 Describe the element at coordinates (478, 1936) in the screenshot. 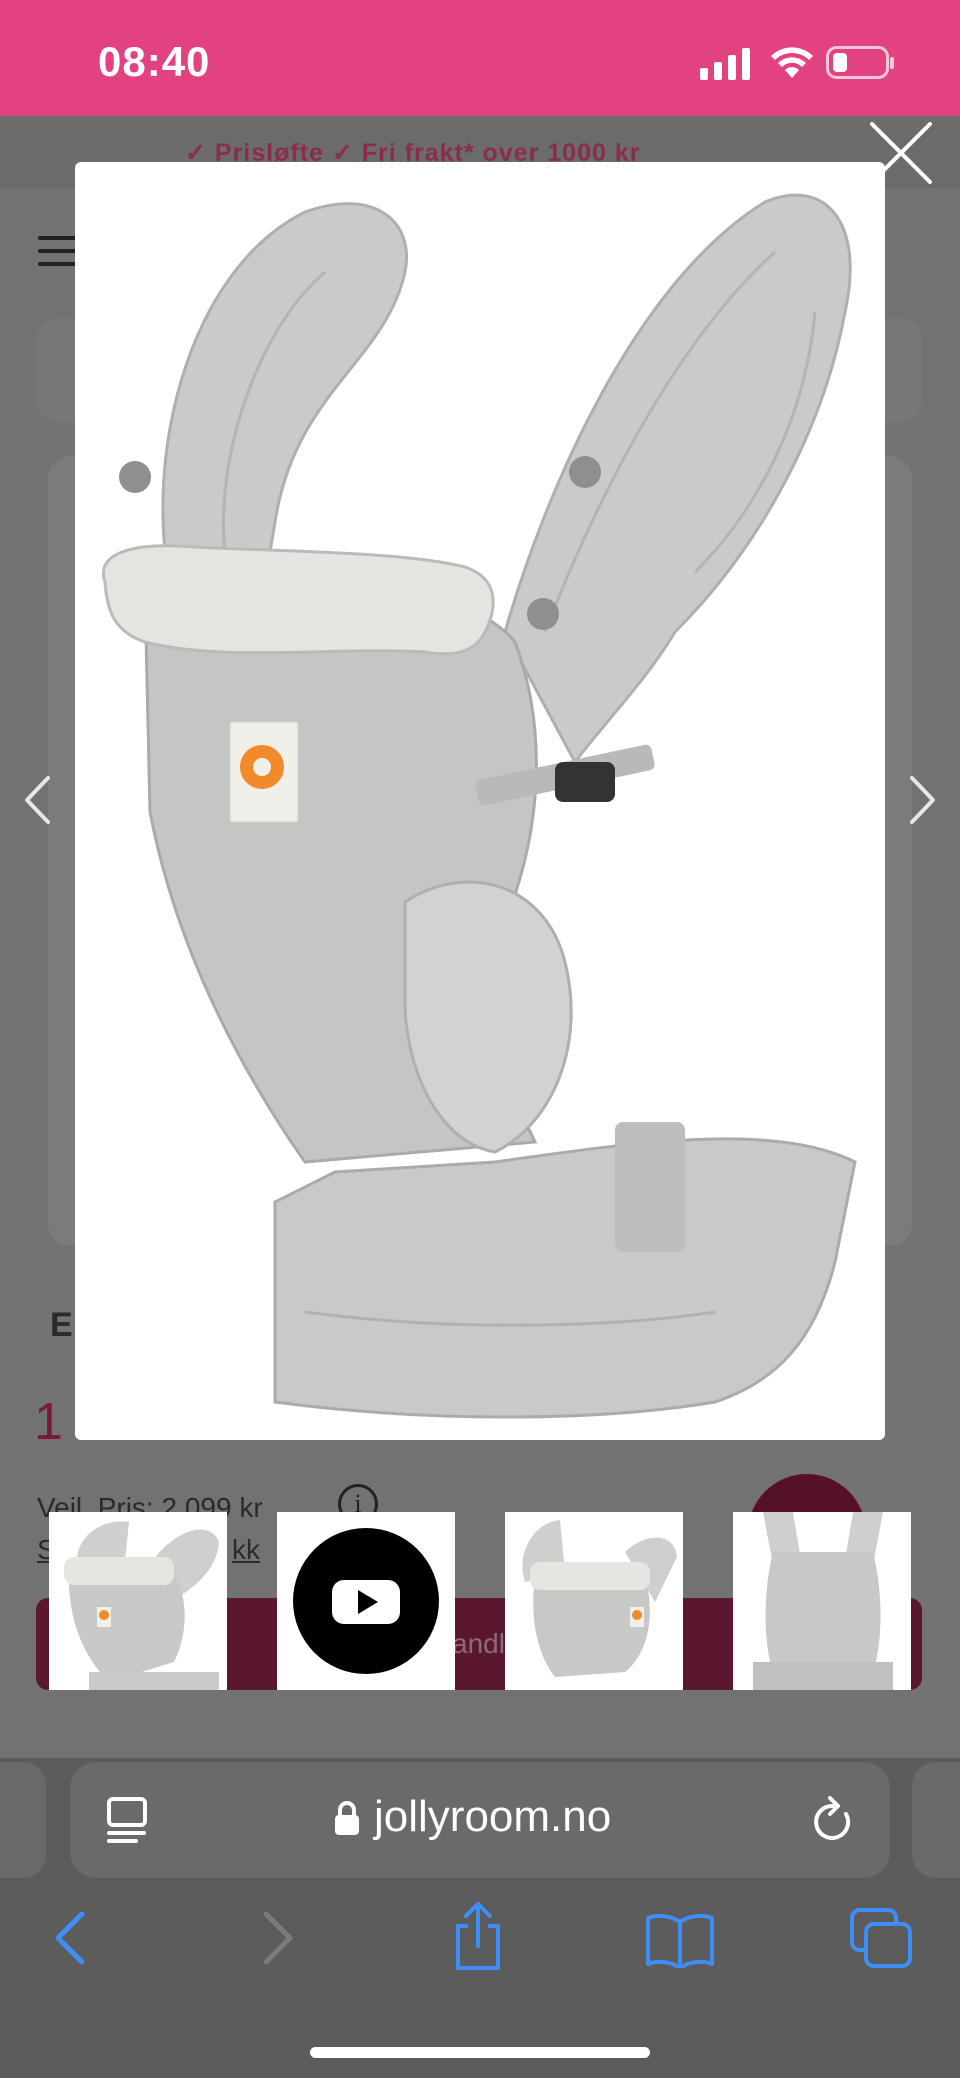

I see `share-icon` at that location.